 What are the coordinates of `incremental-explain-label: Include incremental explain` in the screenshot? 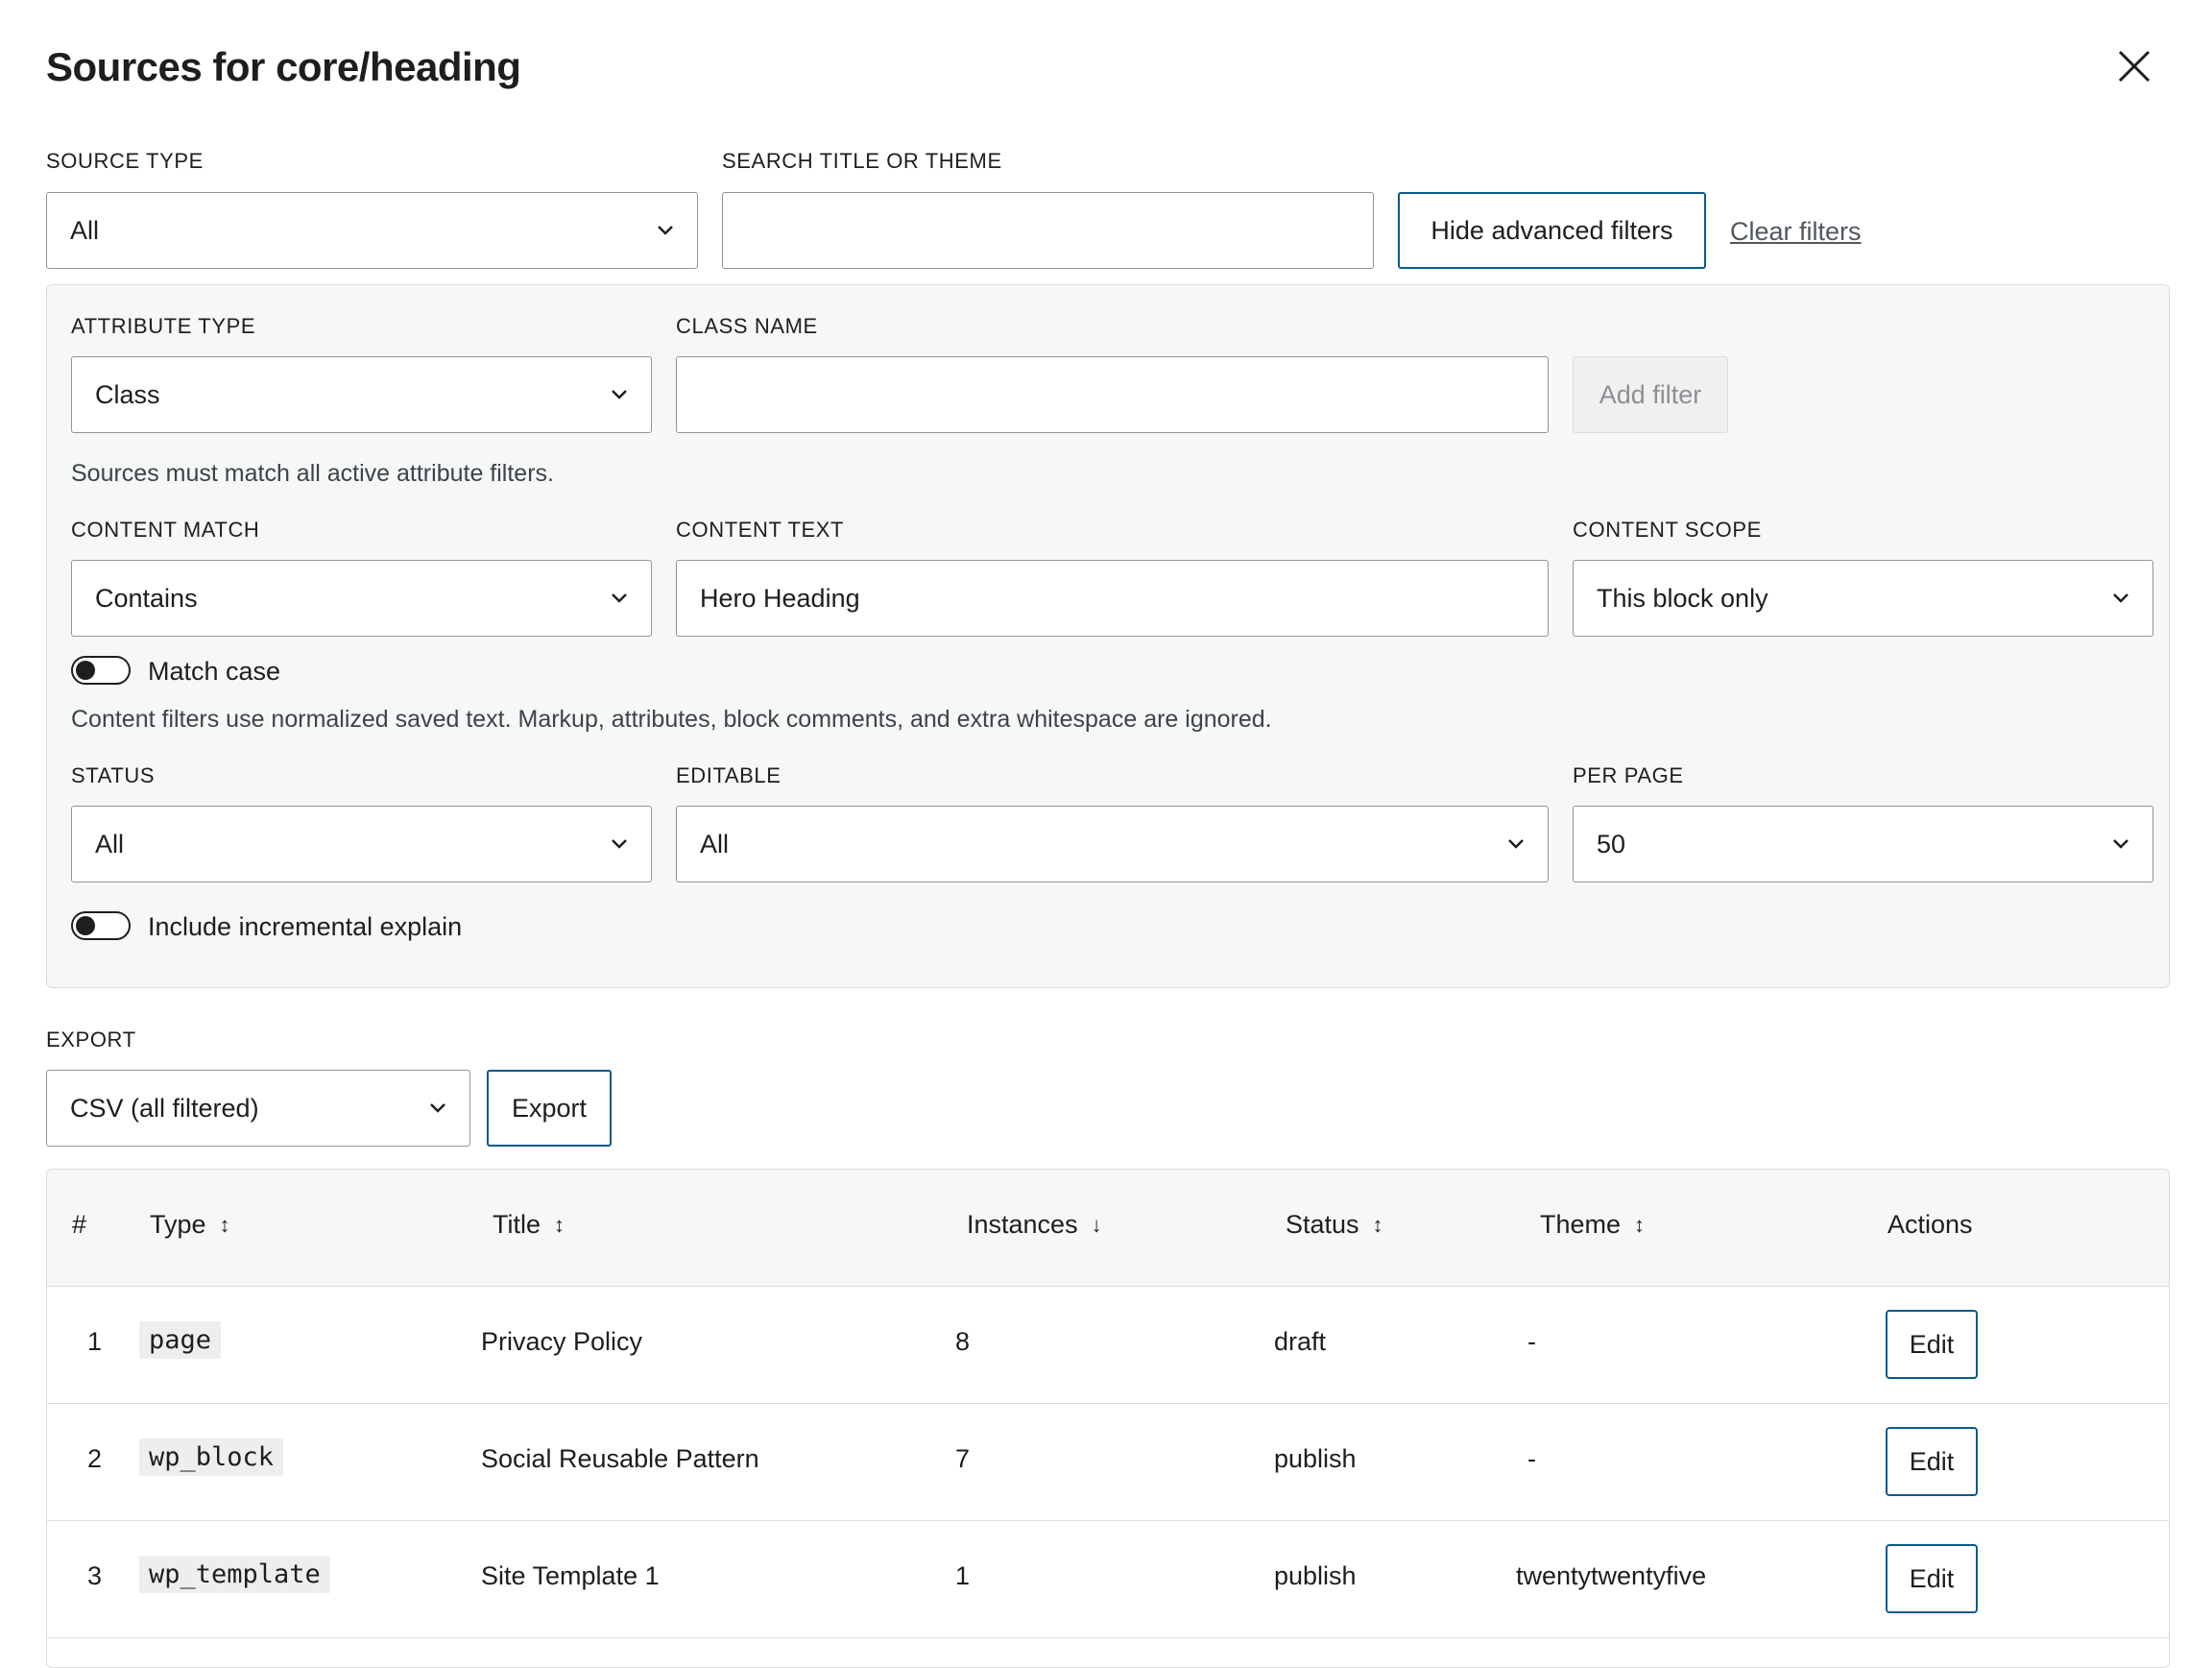 It's located at (305, 926).